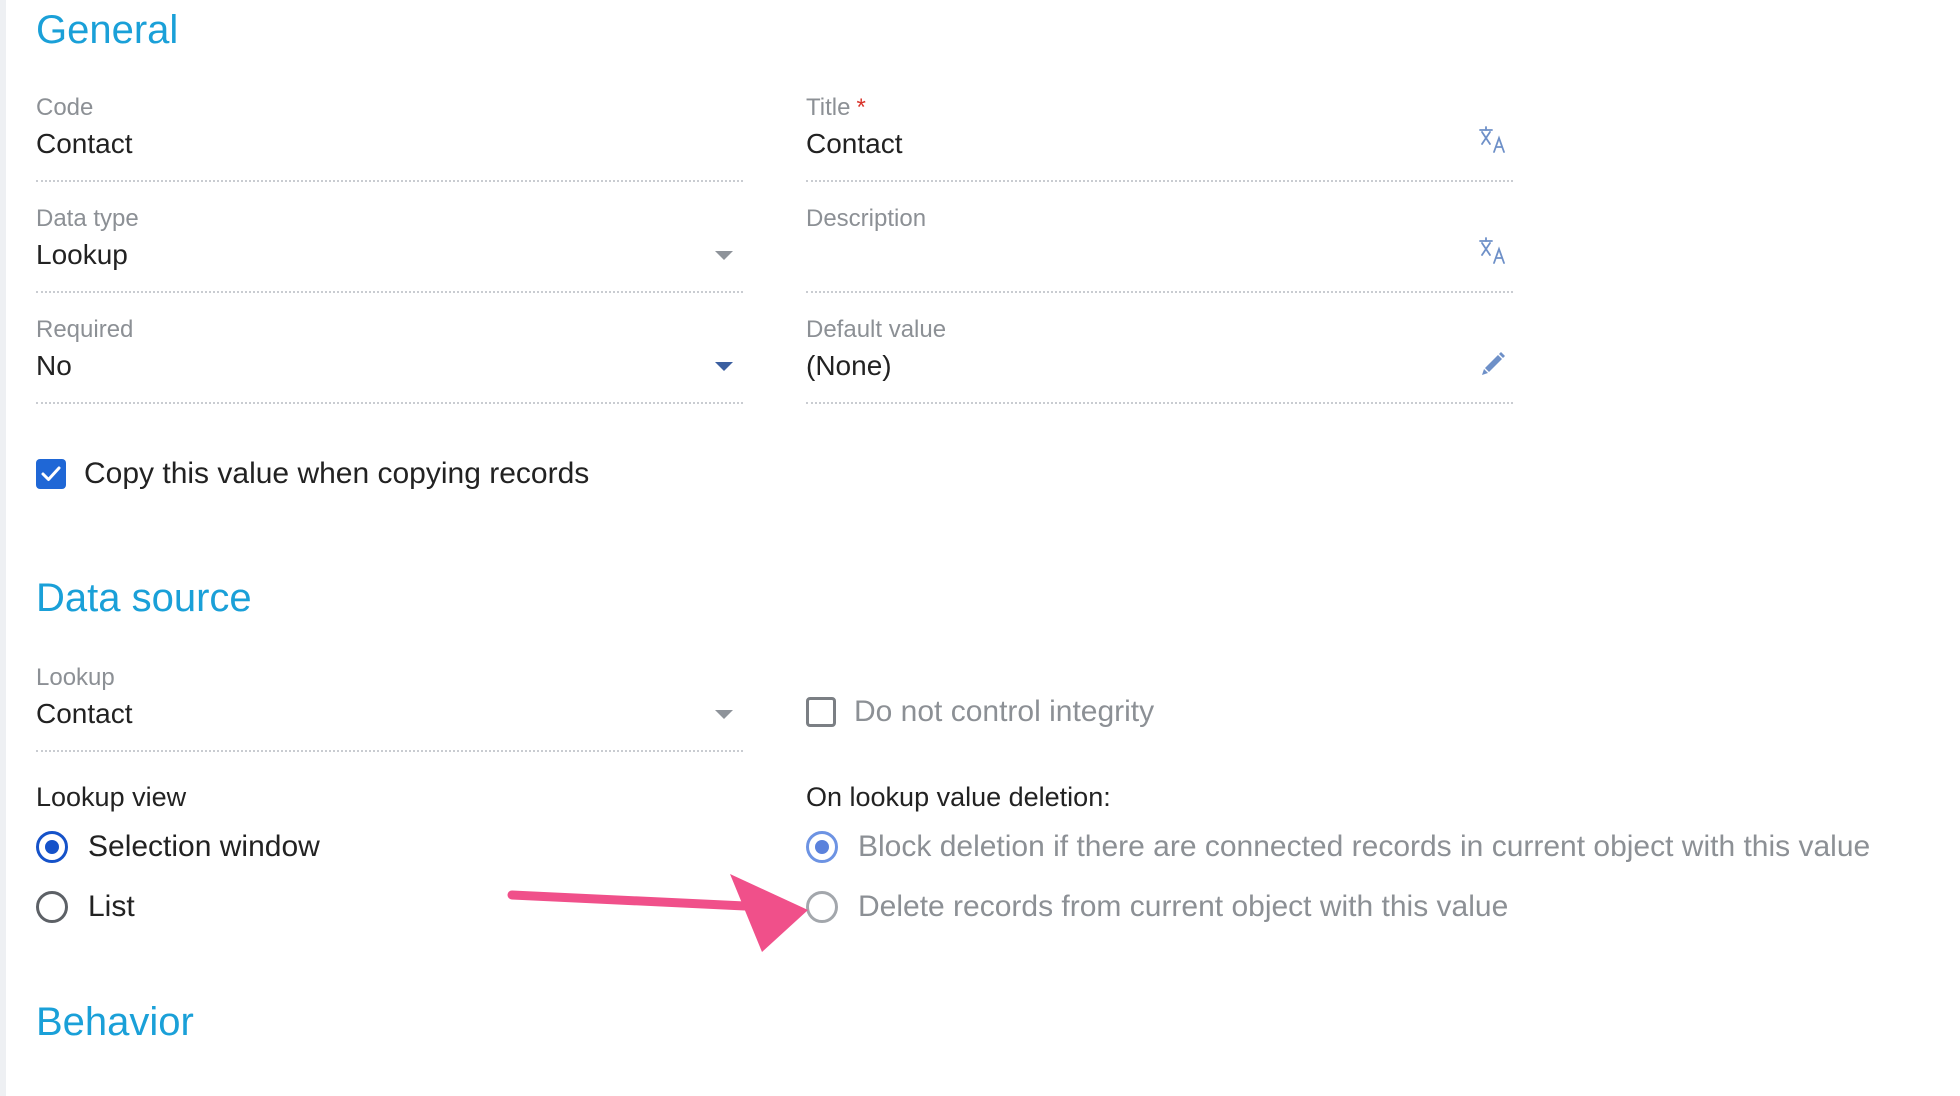  I want to click on copy-value-label: Copy this value when copying records, so click(337, 473).